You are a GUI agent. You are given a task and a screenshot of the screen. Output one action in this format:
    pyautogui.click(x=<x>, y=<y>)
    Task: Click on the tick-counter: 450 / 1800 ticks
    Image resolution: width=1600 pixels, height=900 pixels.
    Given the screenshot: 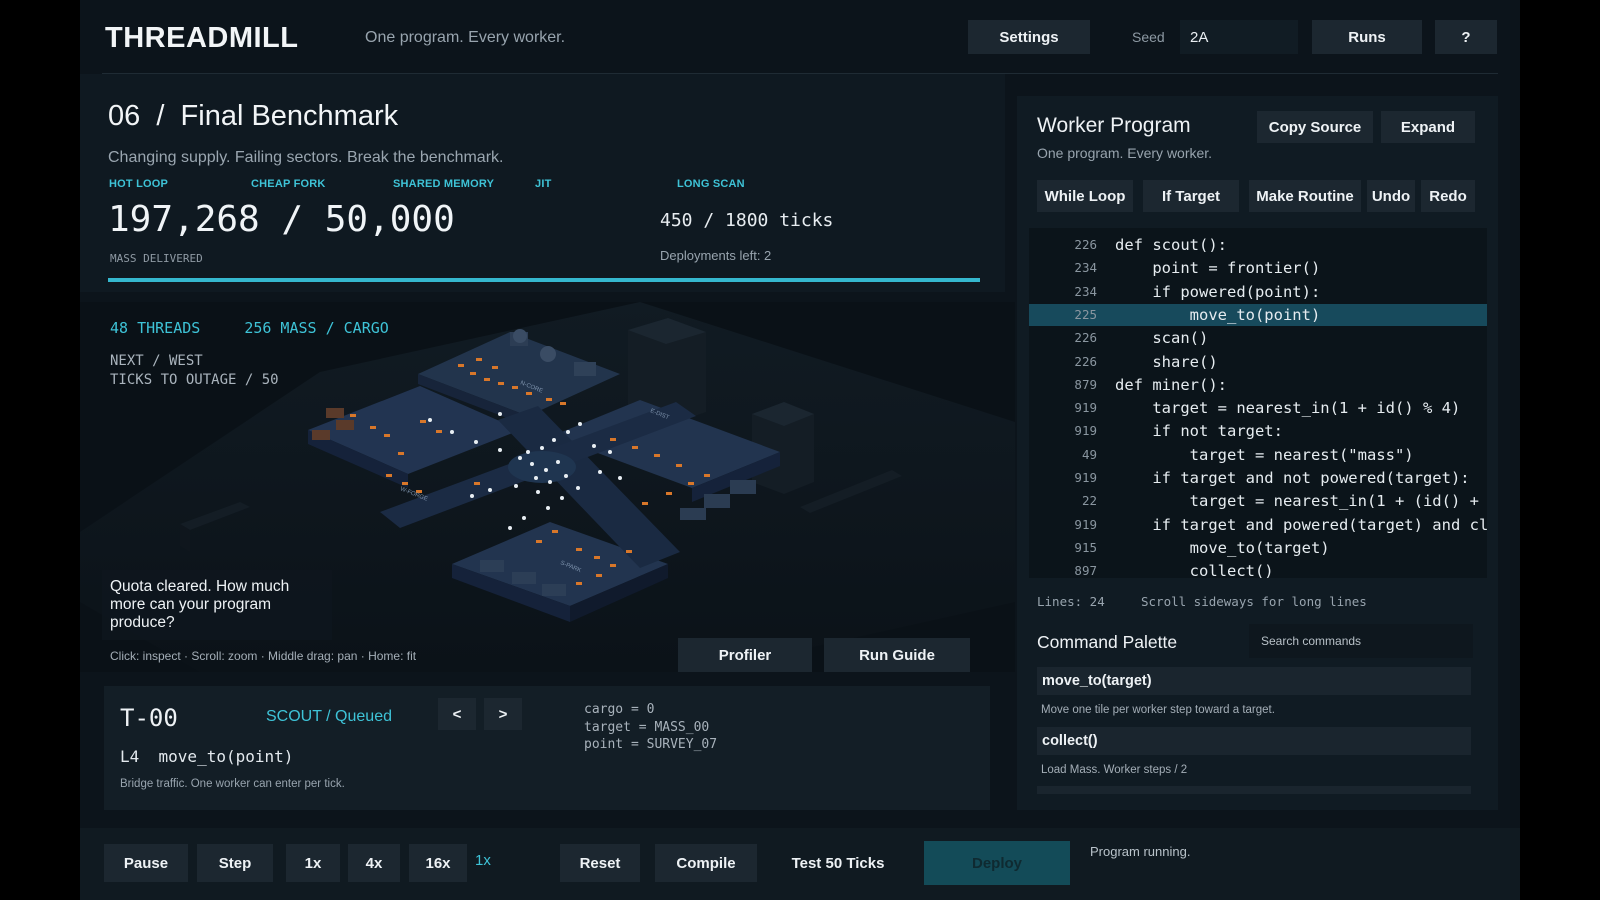 What is the action you would take?
    pyautogui.click(x=747, y=220)
    